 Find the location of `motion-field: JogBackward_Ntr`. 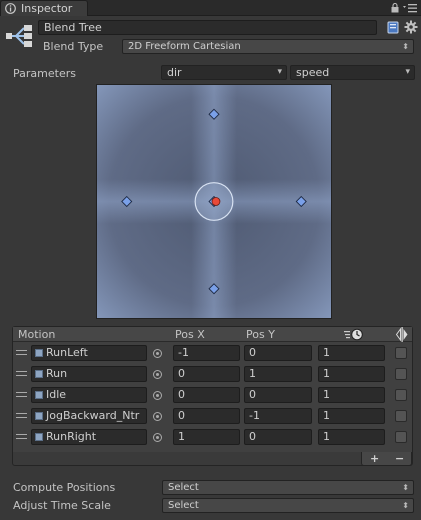

motion-field: JogBackward_Ntr is located at coordinates (89, 416).